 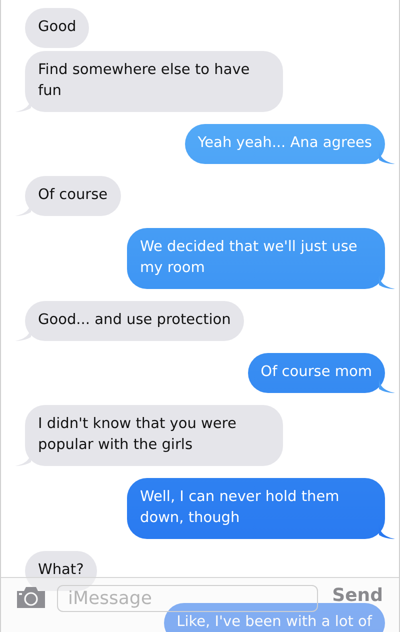 I want to click on message-bubble: Of course mom, so click(x=316, y=373).